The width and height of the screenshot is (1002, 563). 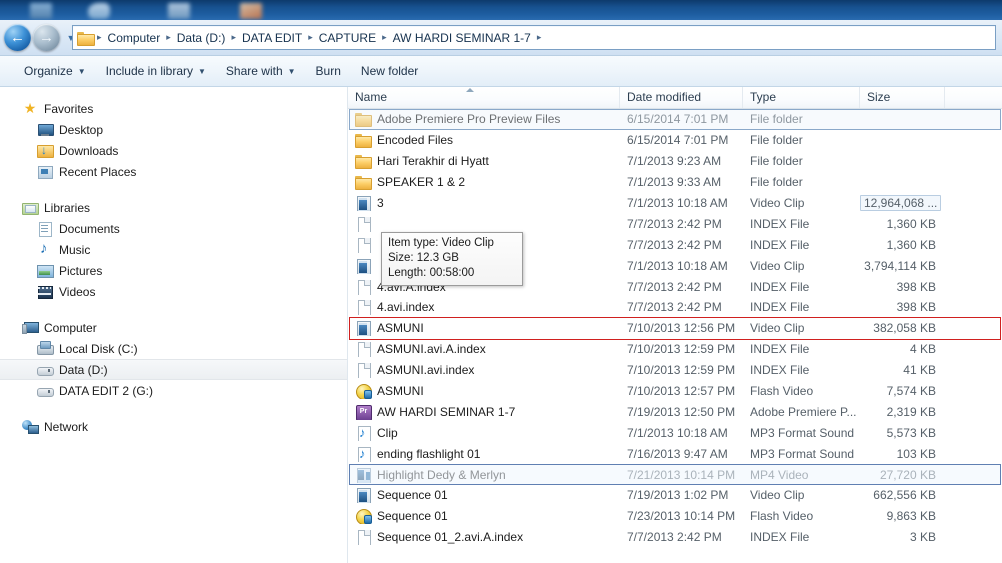 What do you see at coordinates (173, 129) in the screenshot?
I see `sidebar-item-desktop: Desktop` at bounding box center [173, 129].